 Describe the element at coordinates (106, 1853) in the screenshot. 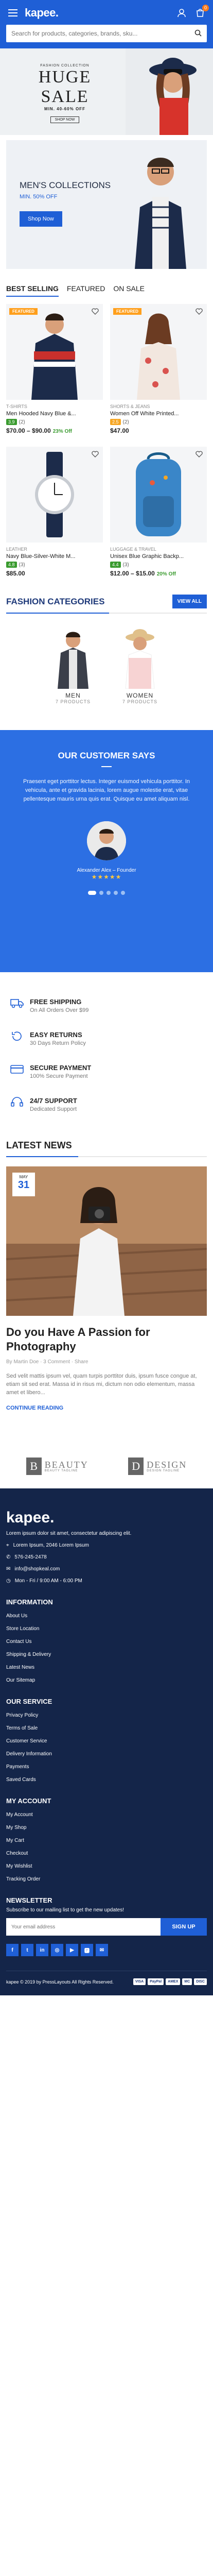

I see `footer-link: Checkout` at that location.